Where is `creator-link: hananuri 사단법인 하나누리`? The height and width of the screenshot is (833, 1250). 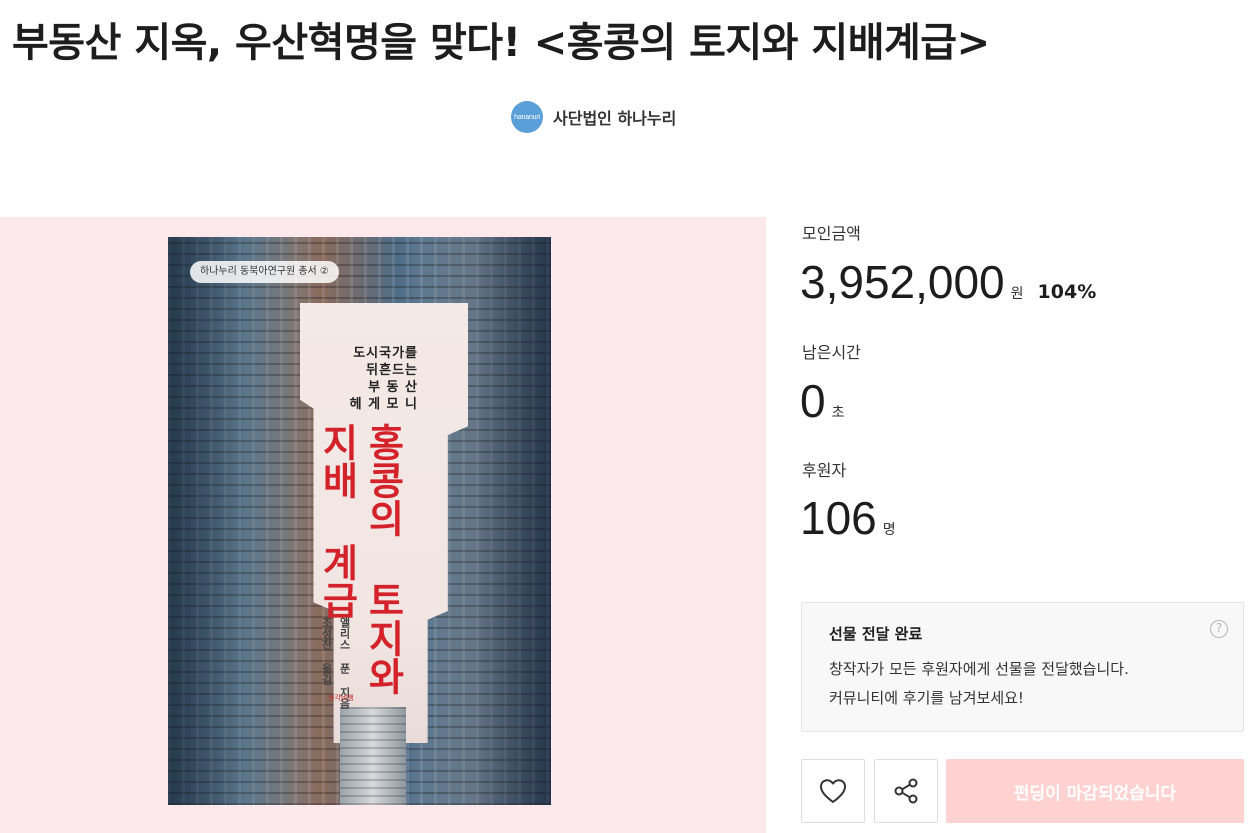
creator-link: hananuri 사단법인 하나누리 is located at coordinates (593, 117).